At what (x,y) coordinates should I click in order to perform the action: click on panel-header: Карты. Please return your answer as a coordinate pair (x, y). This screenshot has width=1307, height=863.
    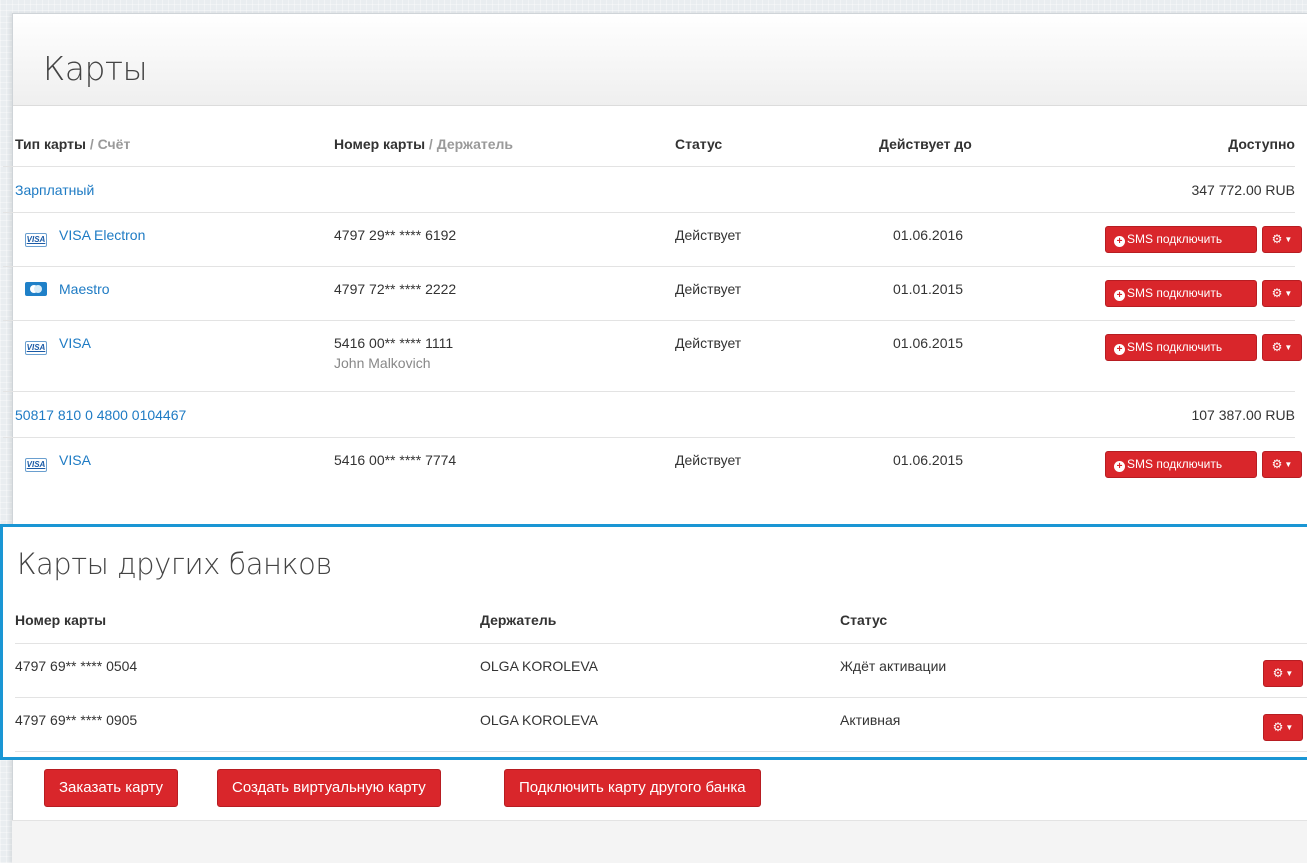
    Looking at the image, I should click on (660, 60).